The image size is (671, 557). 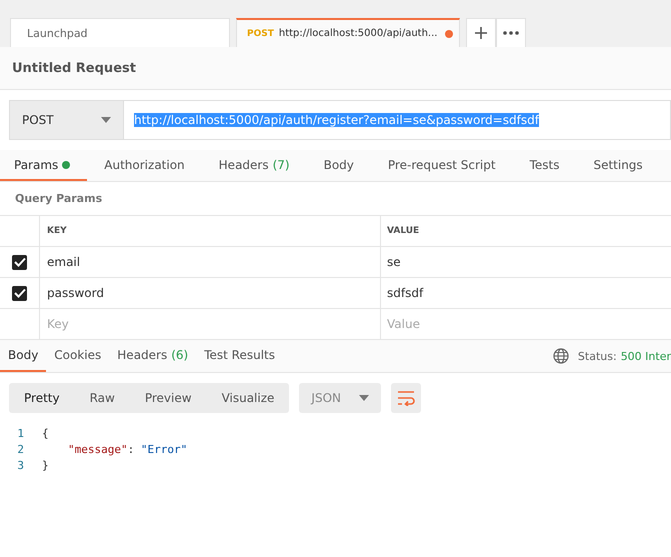 What do you see at coordinates (127, 449) in the screenshot?
I see `code-line: "message": "Error"` at bounding box center [127, 449].